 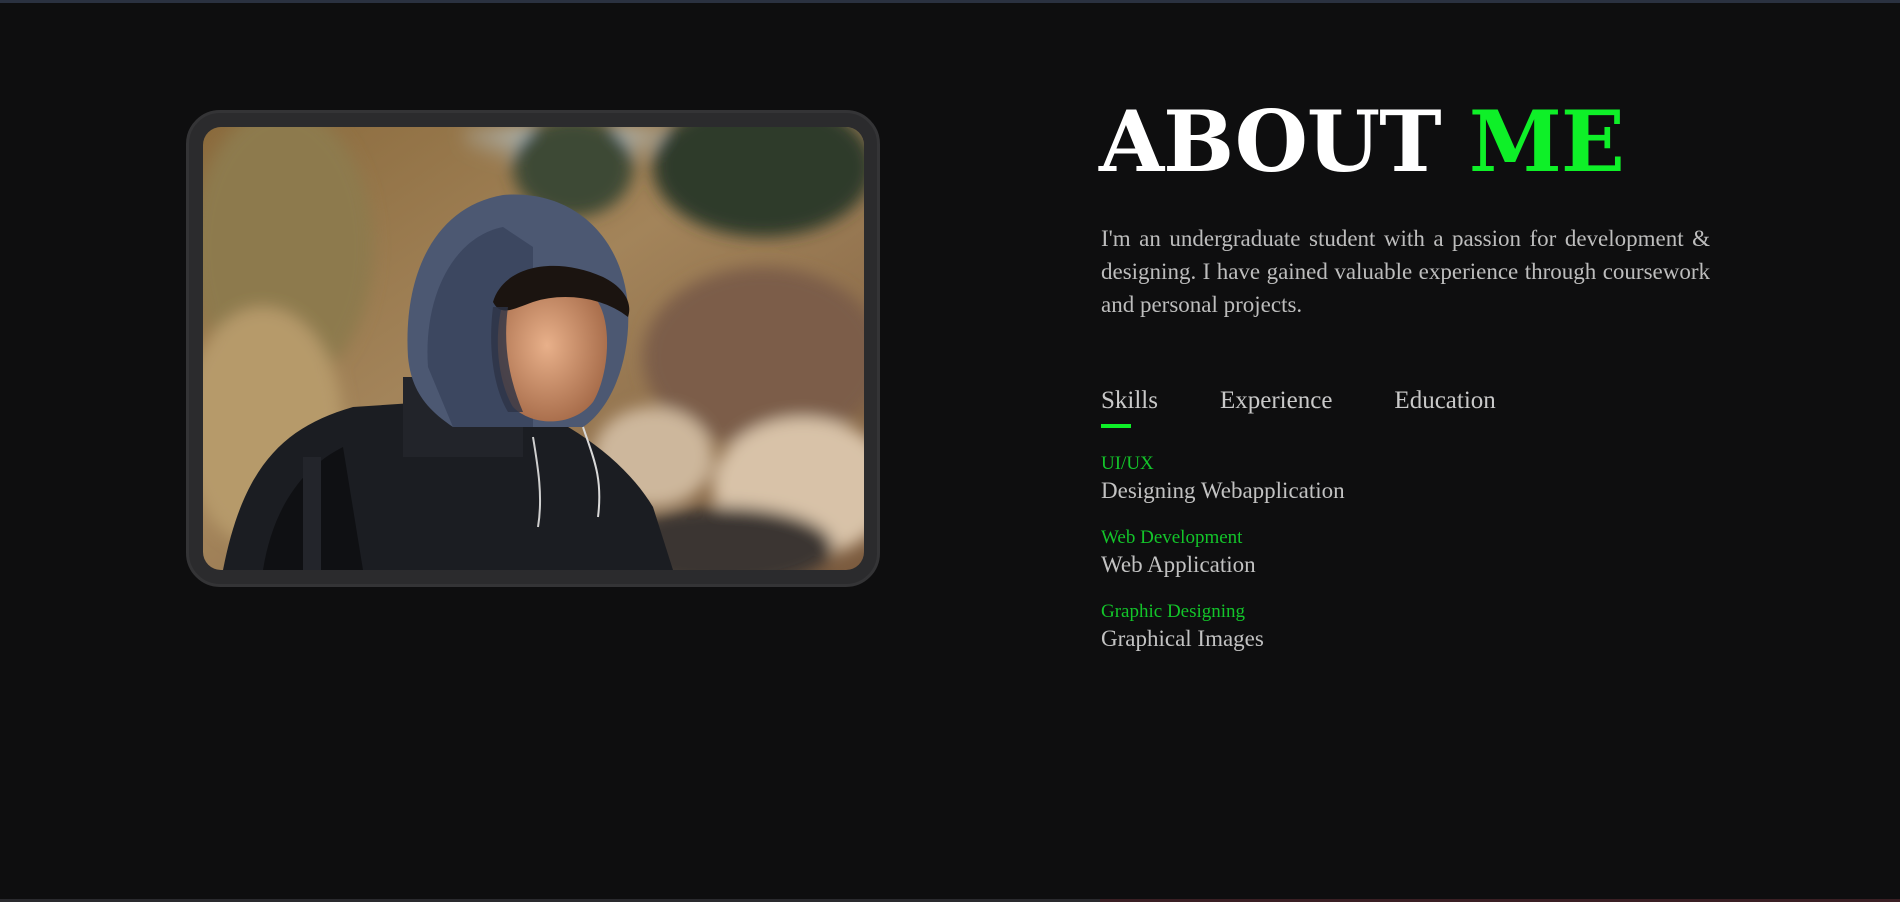 What do you see at coordinates (950, 1) in the screenshot?
I see `top-border` at bounding box center [950, 1].